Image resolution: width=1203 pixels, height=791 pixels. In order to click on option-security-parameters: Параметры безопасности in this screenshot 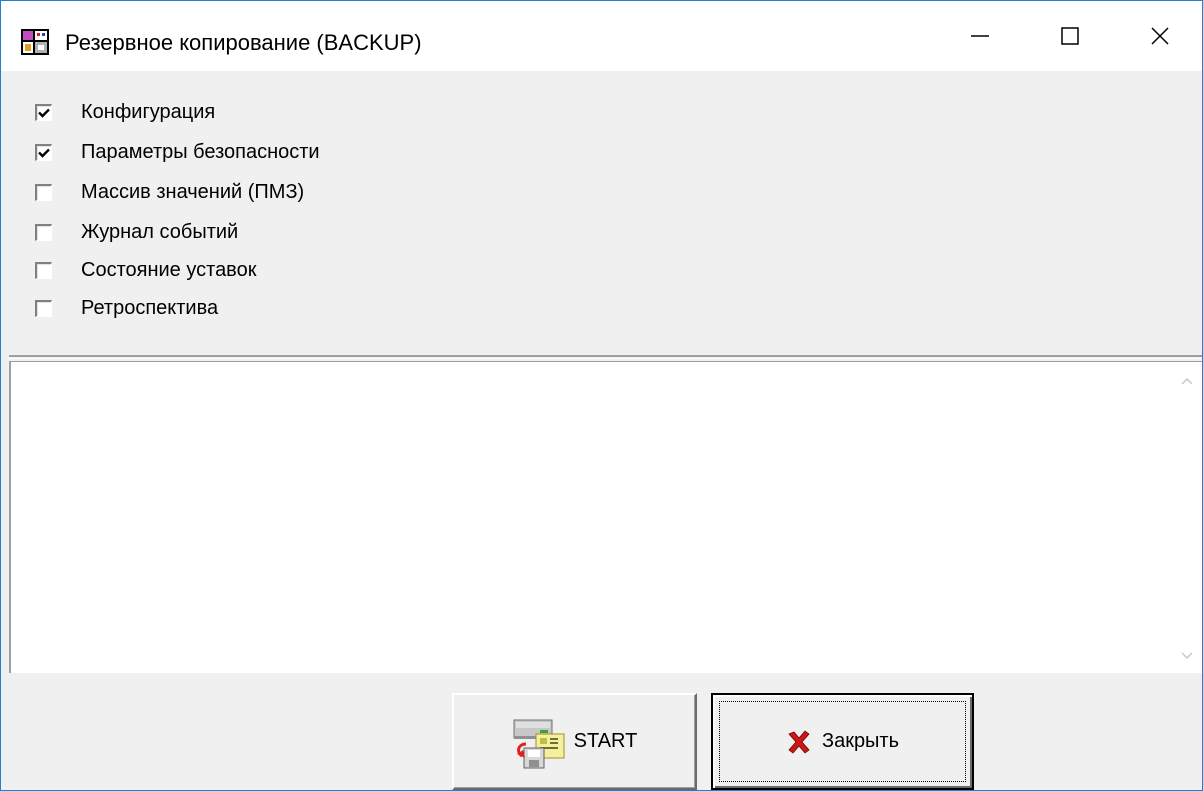, I will do `click(177, 152)`.